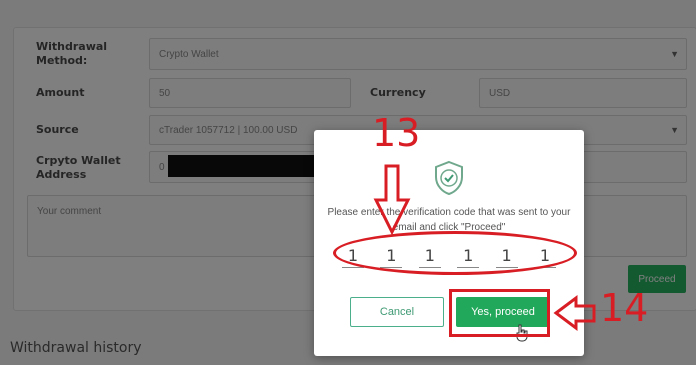 This screenshot has height=365, width=696. What do you see at coordinates (484, 247) in the screenshot?
I see `annotation-arrows` at bounding box center [484, 247].